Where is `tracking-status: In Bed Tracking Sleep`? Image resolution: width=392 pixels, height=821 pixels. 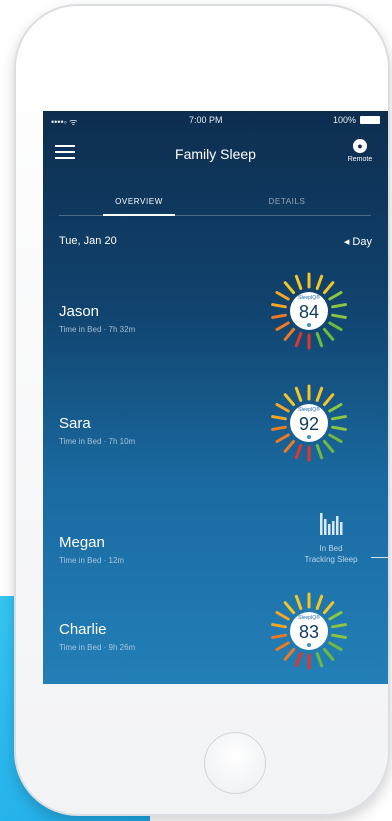
tracking-status: In Bed Tracking Sleep is located at coordinates (331, 538).